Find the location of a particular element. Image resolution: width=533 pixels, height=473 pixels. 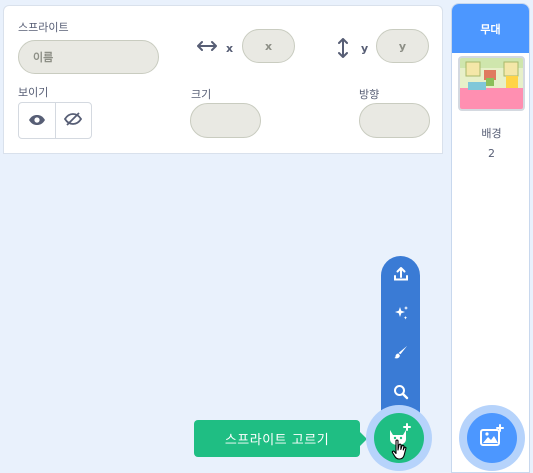

hand-cursor-icon is located at coordinates (401, 453).